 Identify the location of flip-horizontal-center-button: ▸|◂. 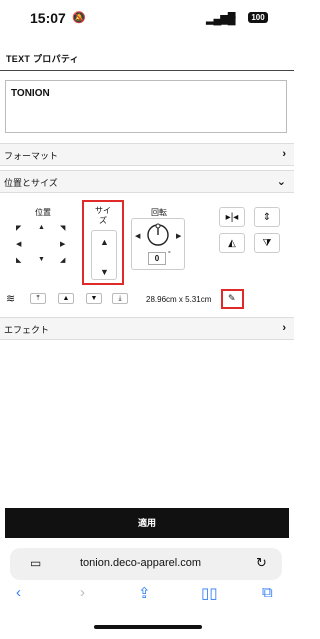
(232, 217).